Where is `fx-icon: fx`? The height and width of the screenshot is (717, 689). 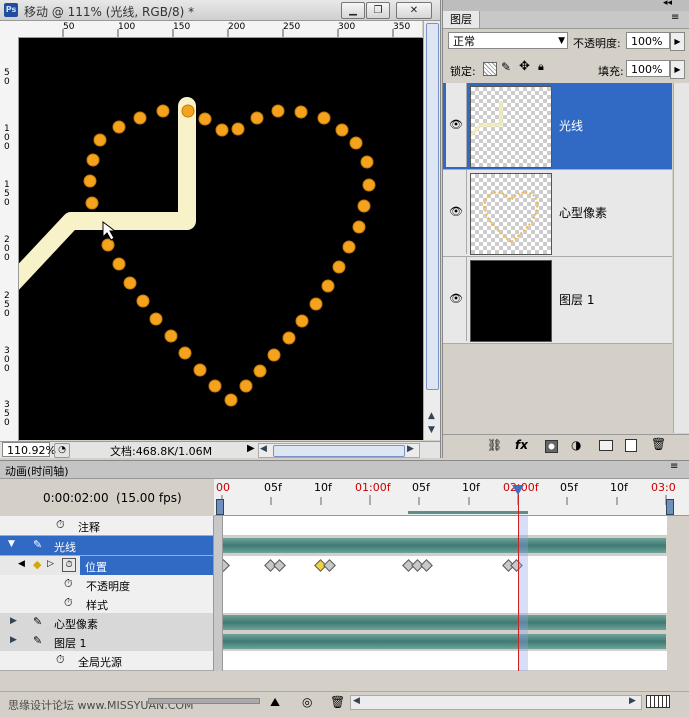
fx-icon: fx is located at coordinates (521, 445).